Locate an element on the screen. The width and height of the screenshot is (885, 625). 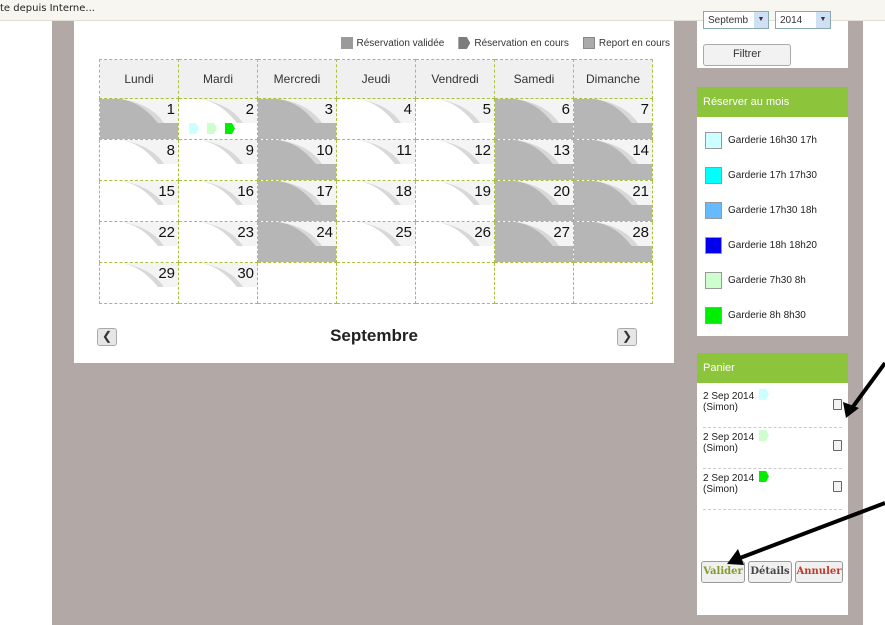
day-number: 12 is located at coordinates (482, 150).